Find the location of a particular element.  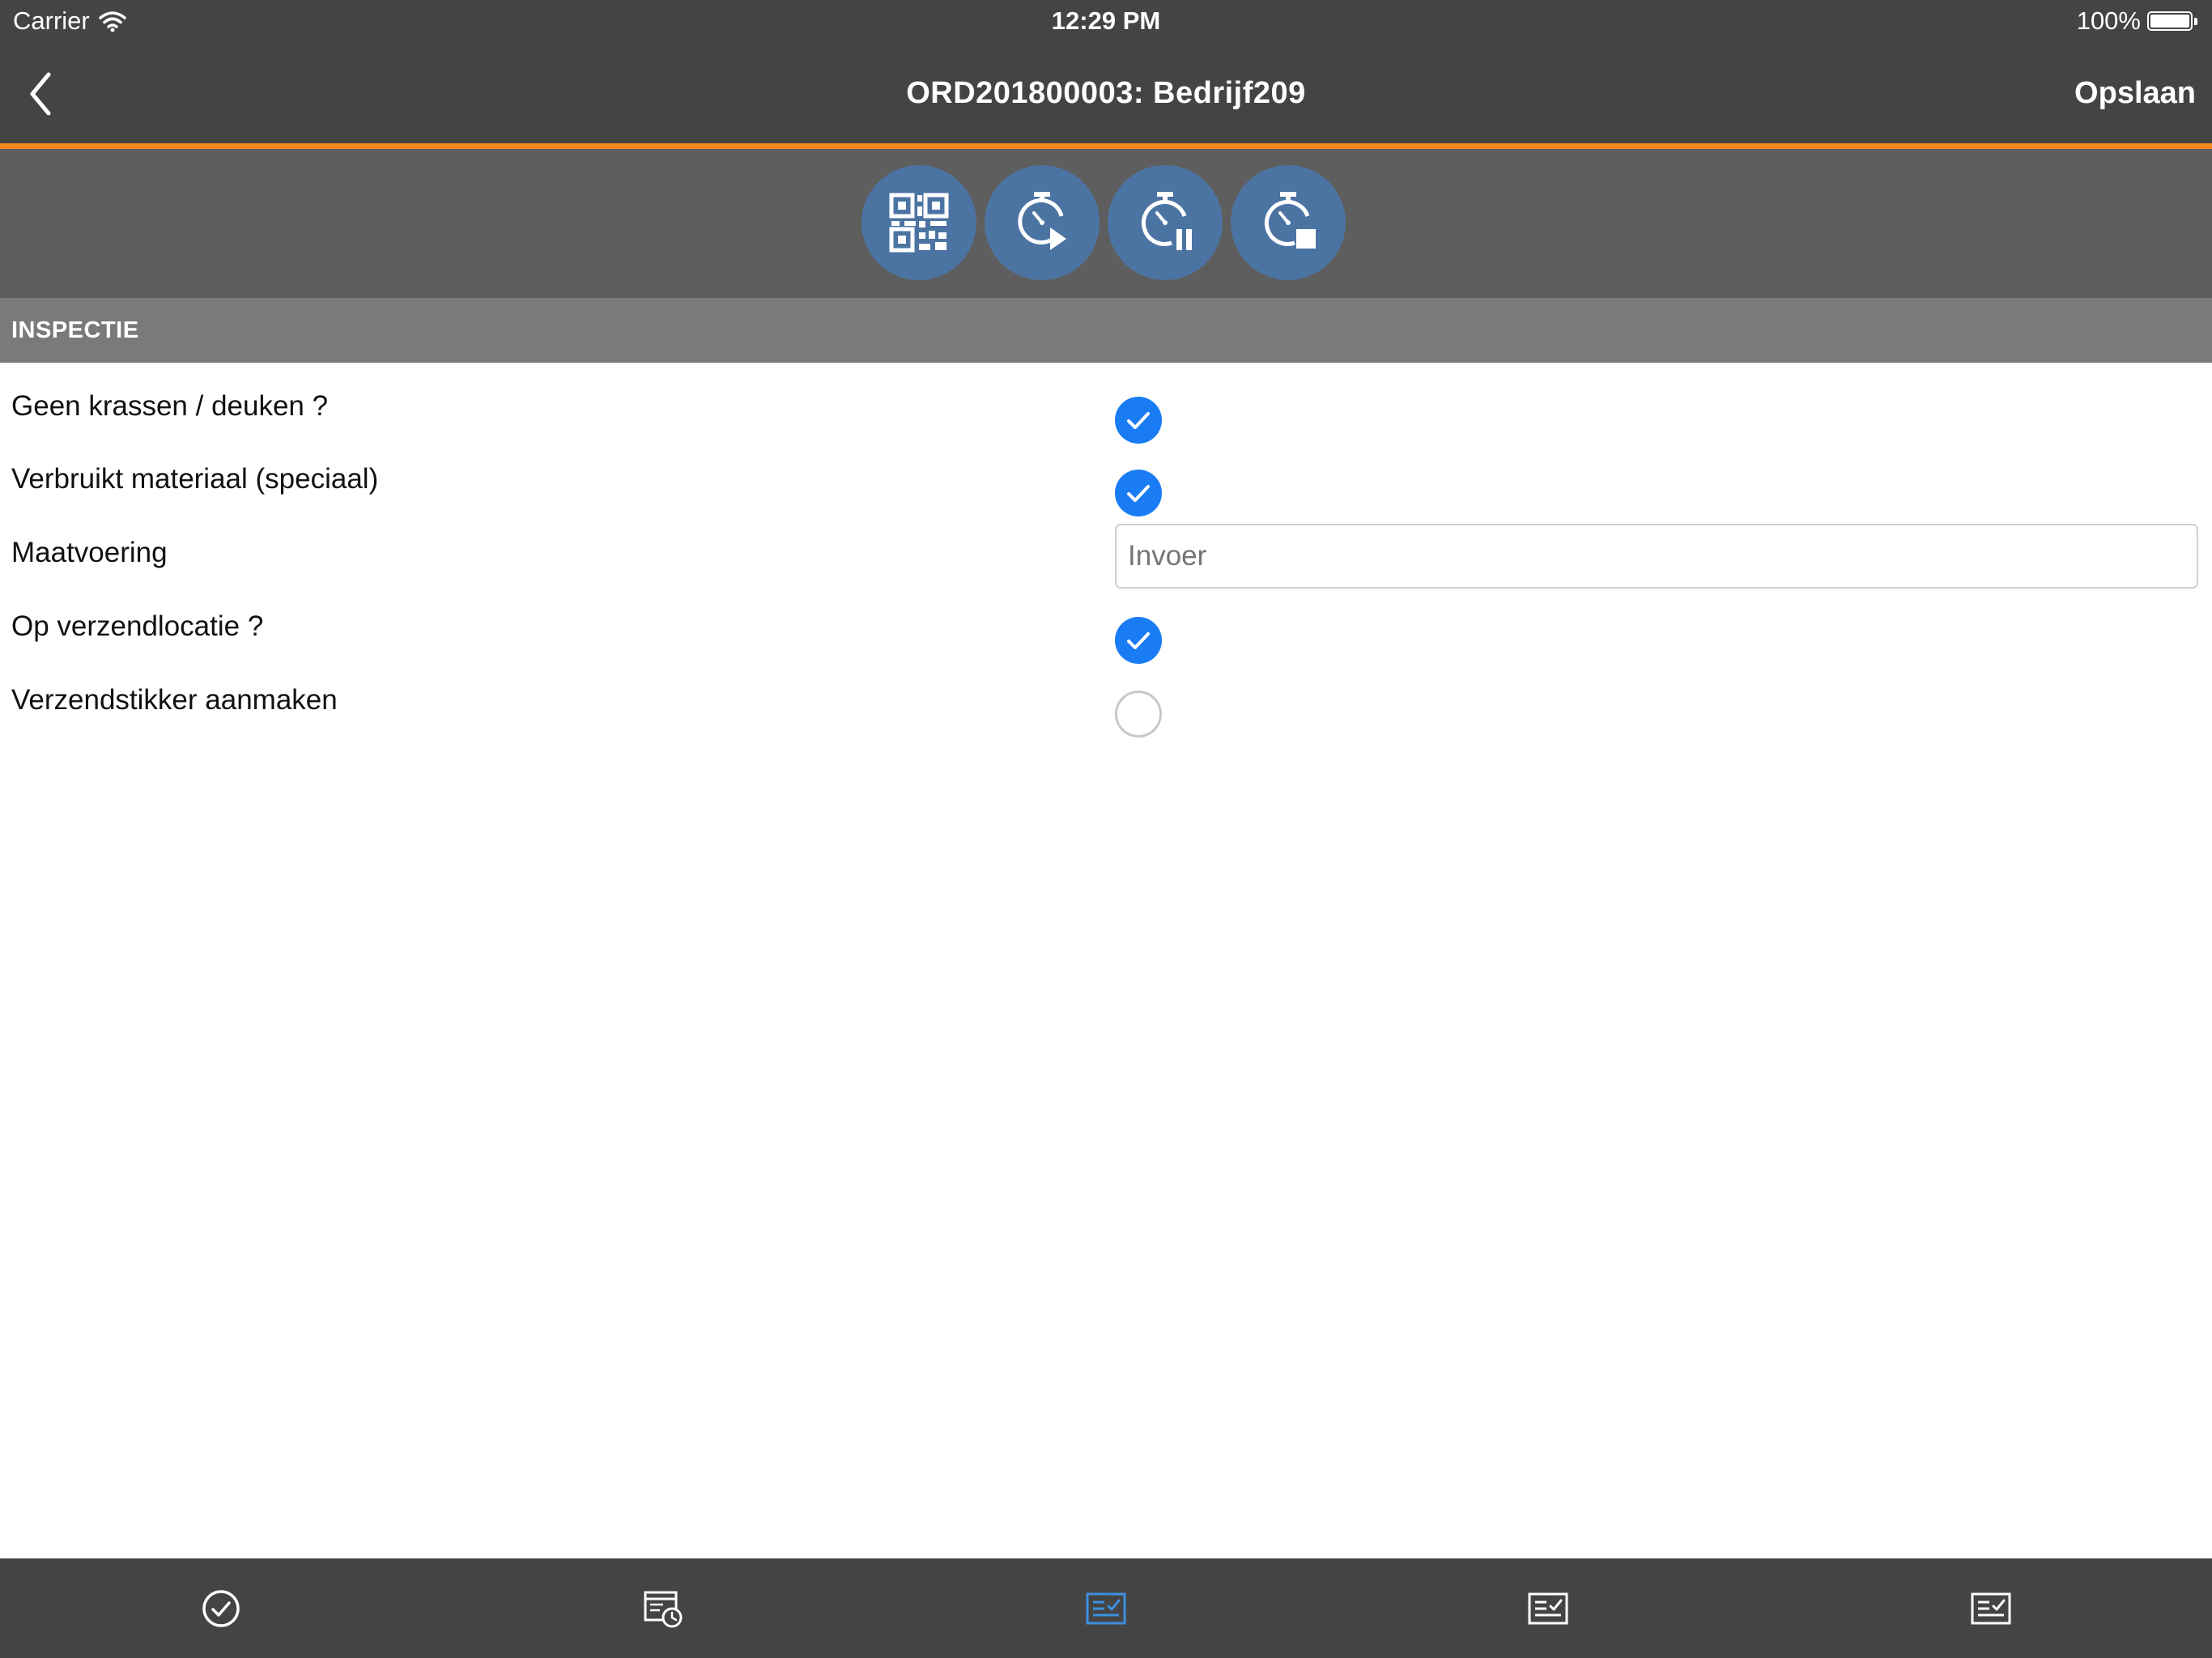

qr-code-icon is located at coordinates (919, 223).